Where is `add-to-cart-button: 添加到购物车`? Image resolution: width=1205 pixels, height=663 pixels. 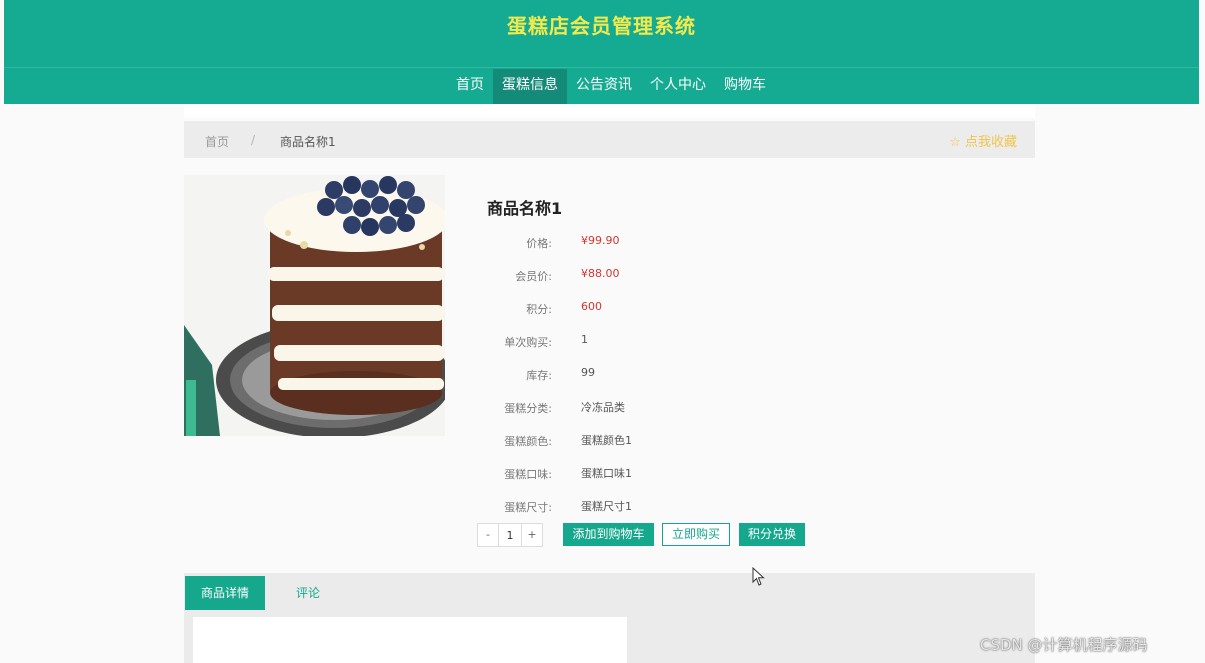 add-to-cart-button: 添加到购物车 is located at coordinates (608, 534).